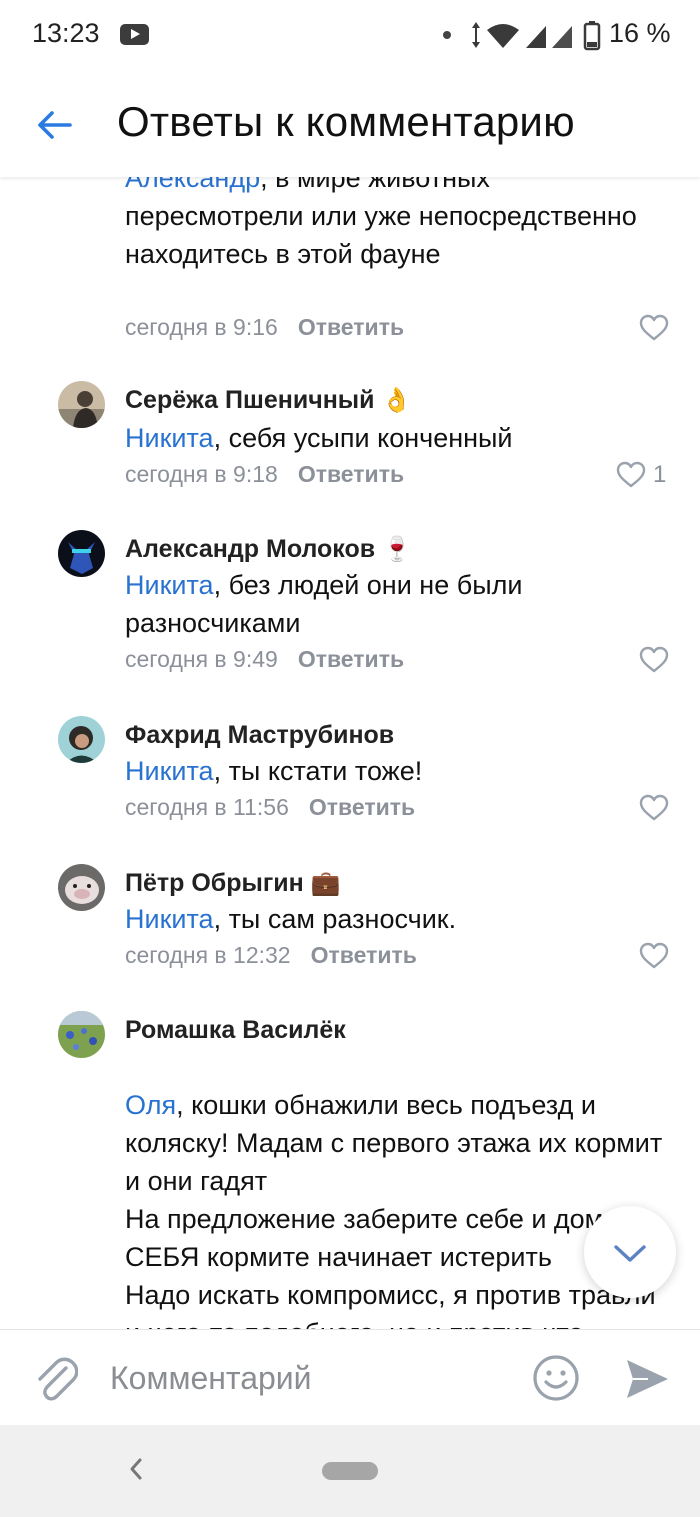 This screenshot has height=1517, width=700. I want to click on comment-author: Ромашка Василёк, so click(235, 1030).